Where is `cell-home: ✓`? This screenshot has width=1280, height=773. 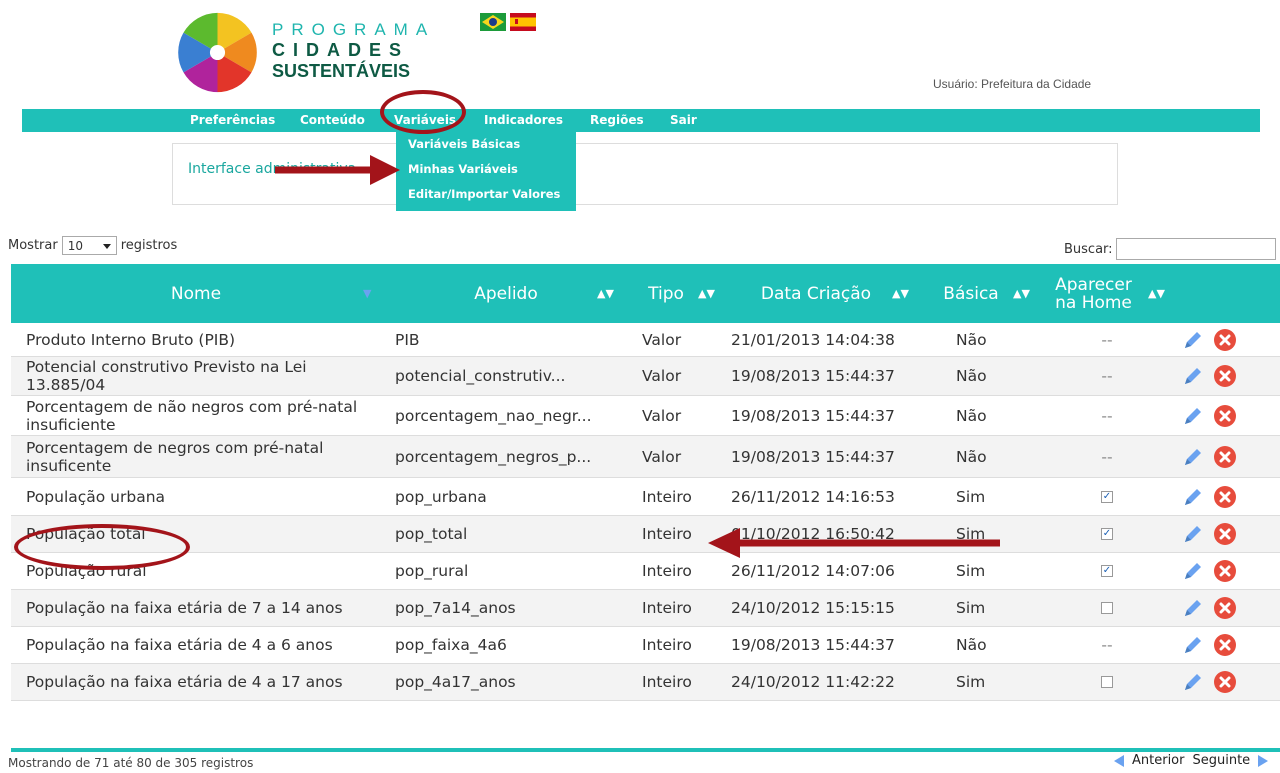 cell-home: ✓ is located at coordinates (1107, 534).